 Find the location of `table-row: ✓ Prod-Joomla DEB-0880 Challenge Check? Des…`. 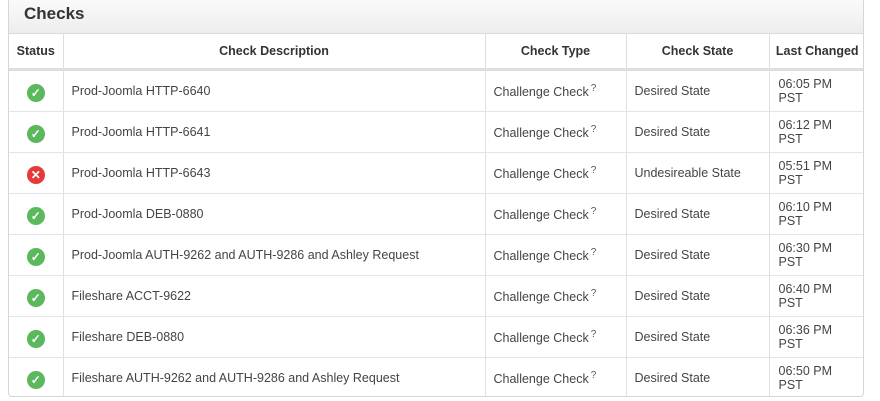

table-row: ✓ Prod-Joomla DEB-0880 Challenge Check? Des… is located at coordinates (436, 214).